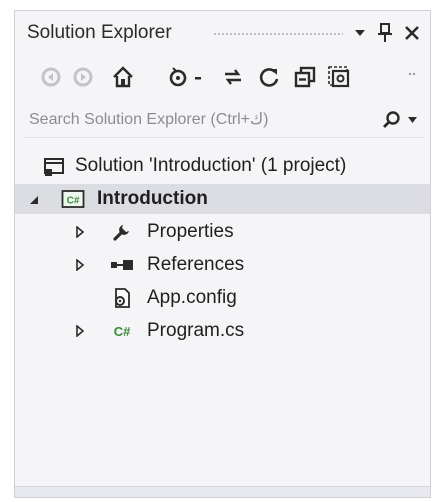 This screenshot has height=502, width=437. I want to click on search-icon, so click(392, 120).